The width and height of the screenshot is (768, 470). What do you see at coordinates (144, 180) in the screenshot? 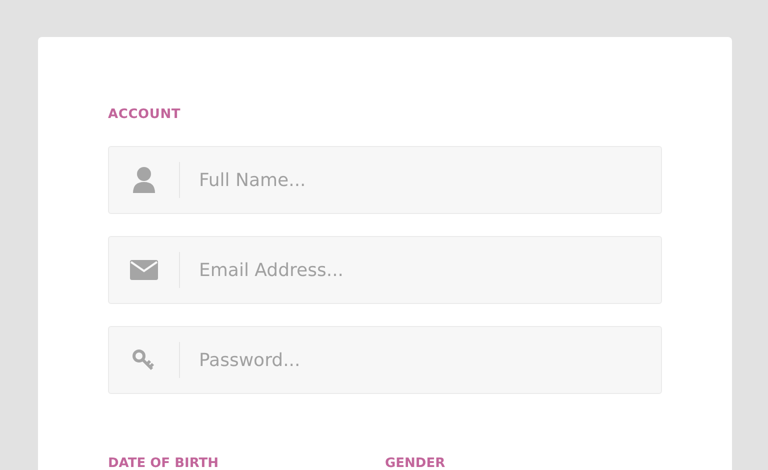
I see `user-icon` at bounding box center [144, 180].